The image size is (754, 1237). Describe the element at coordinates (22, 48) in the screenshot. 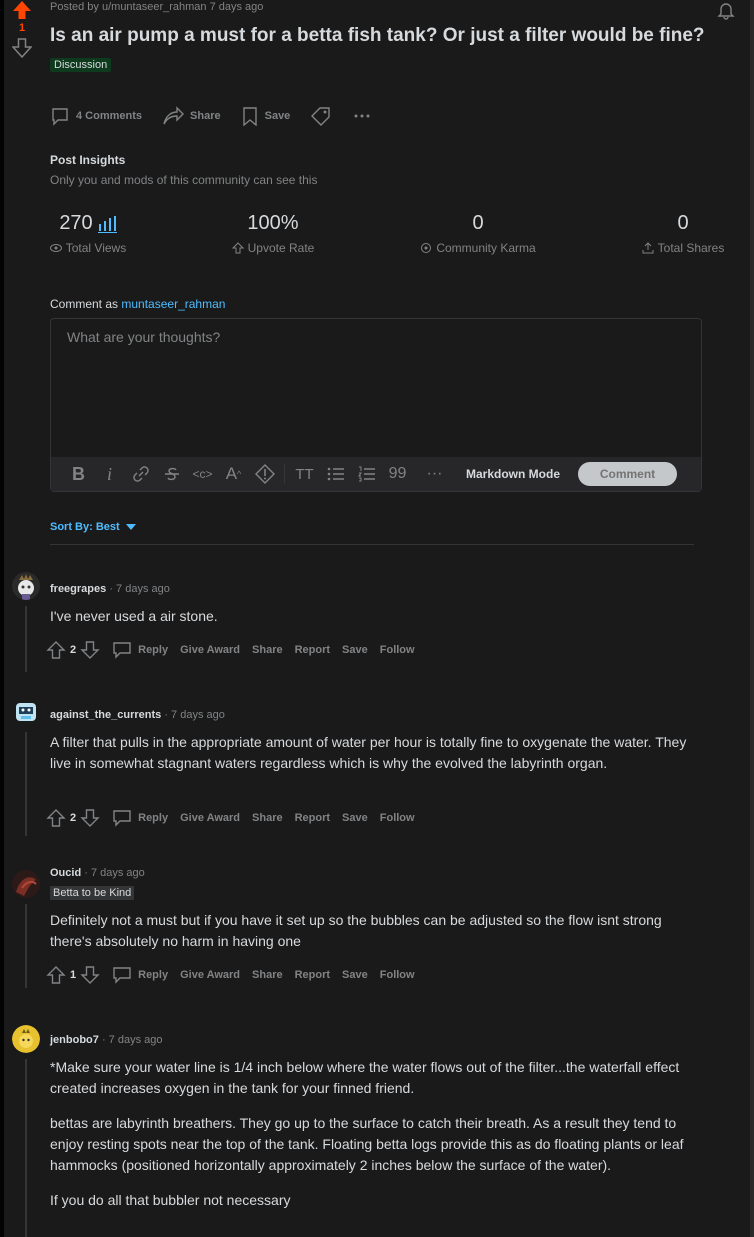

I see `downvote-arrow-icon` at that location.